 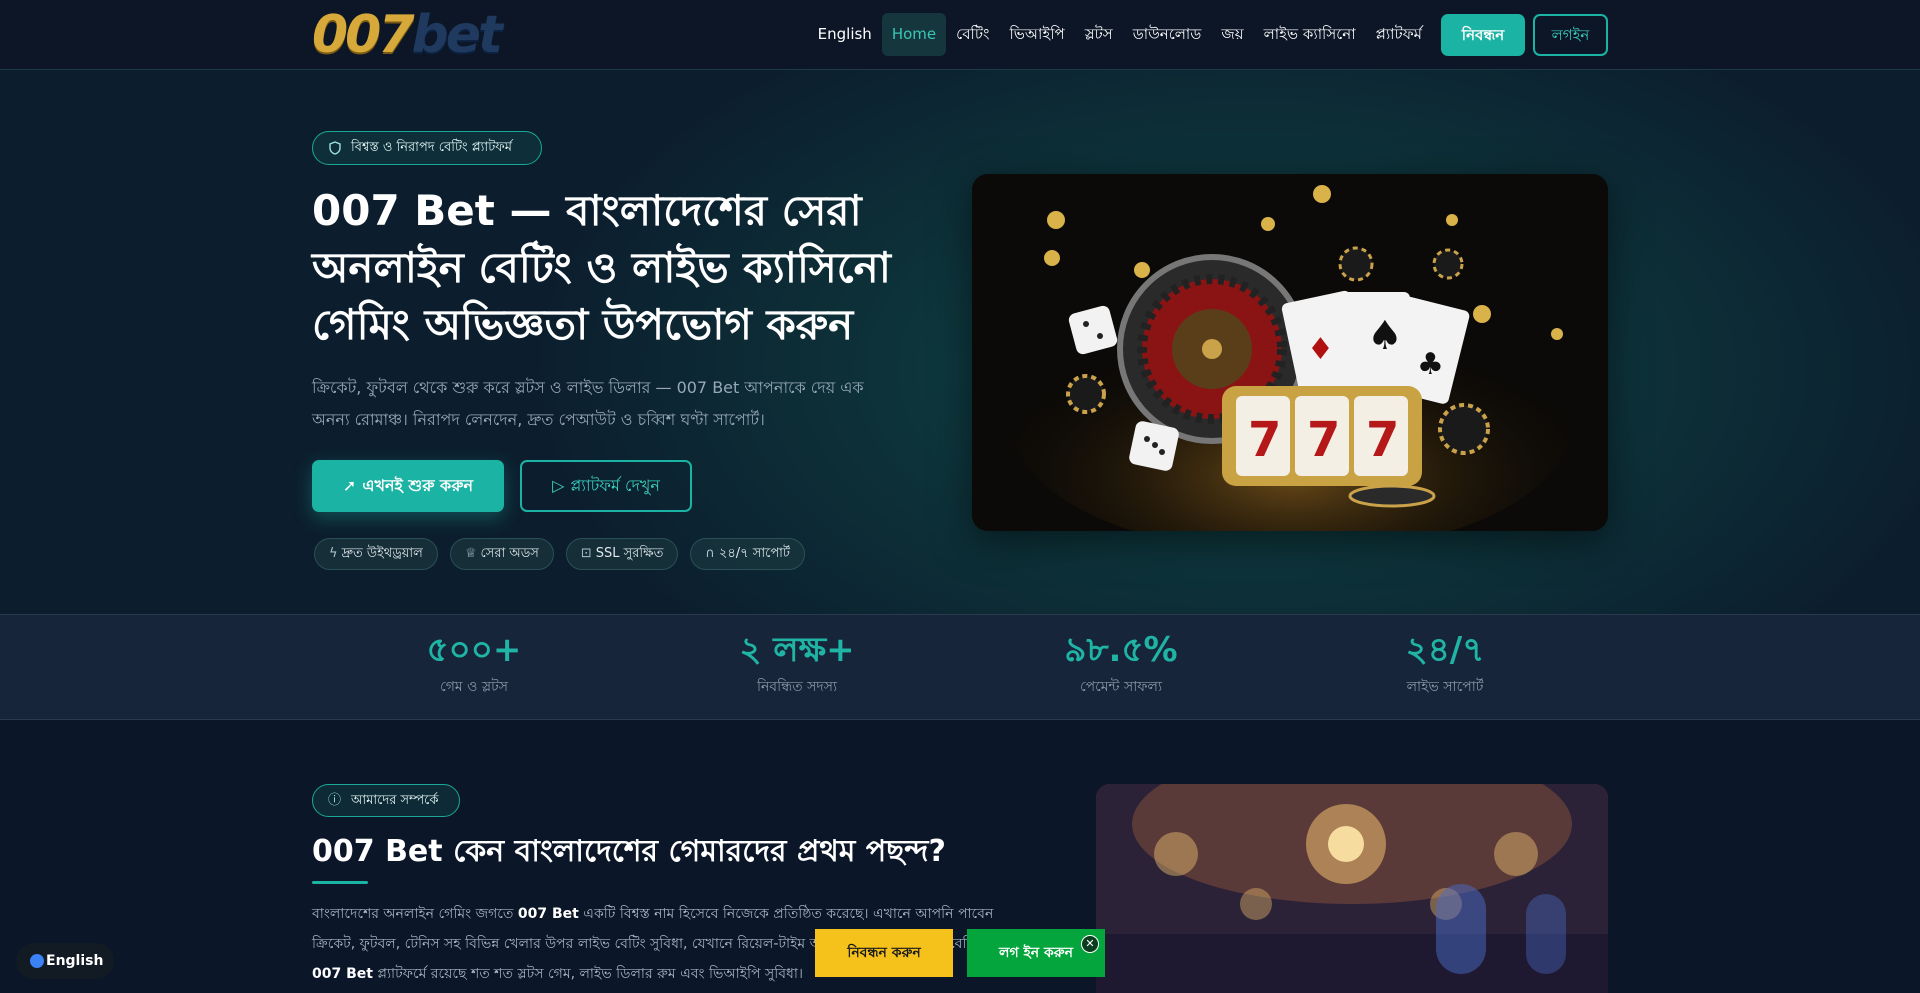 What do you see at coordinates (1167, 34) in the screenshot?
I see `nav-link-download: ডাউনলোড` at bounding box center [1167, 34].